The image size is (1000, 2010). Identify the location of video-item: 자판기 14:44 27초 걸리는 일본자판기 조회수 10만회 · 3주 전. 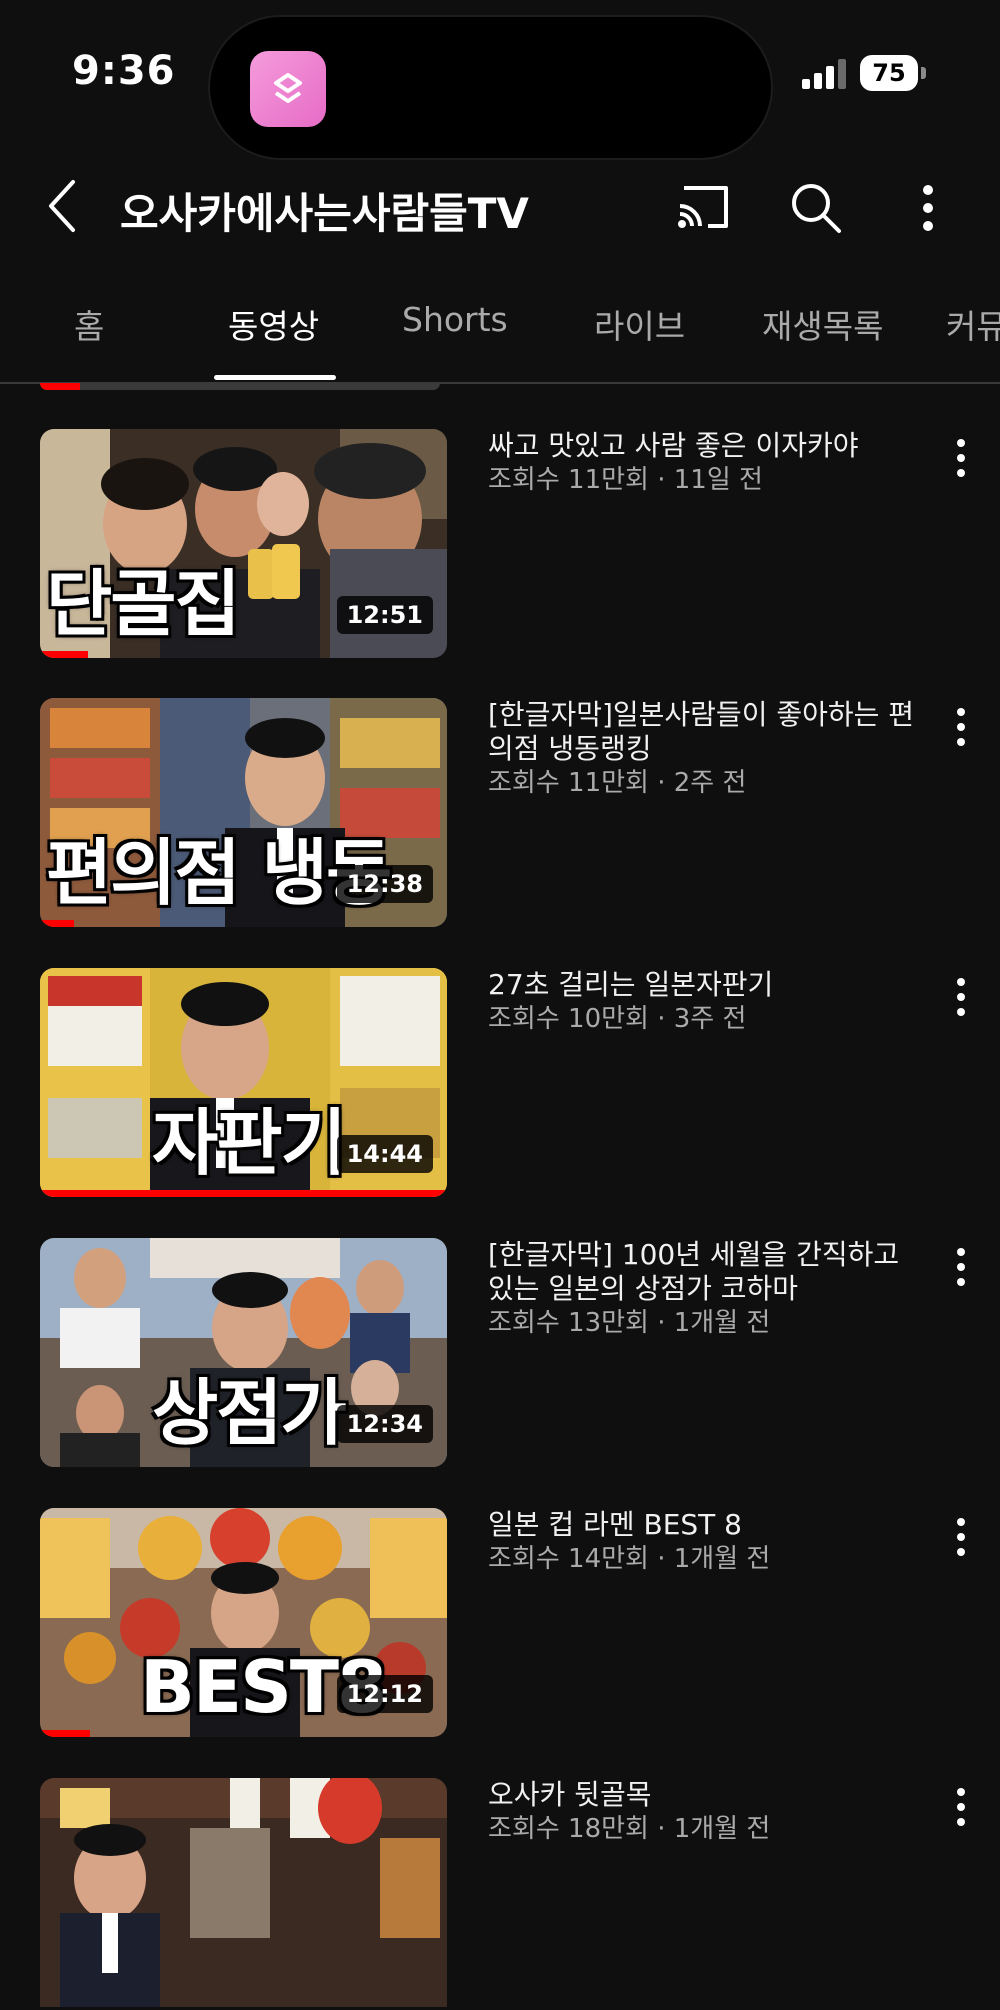
(500, 1084).